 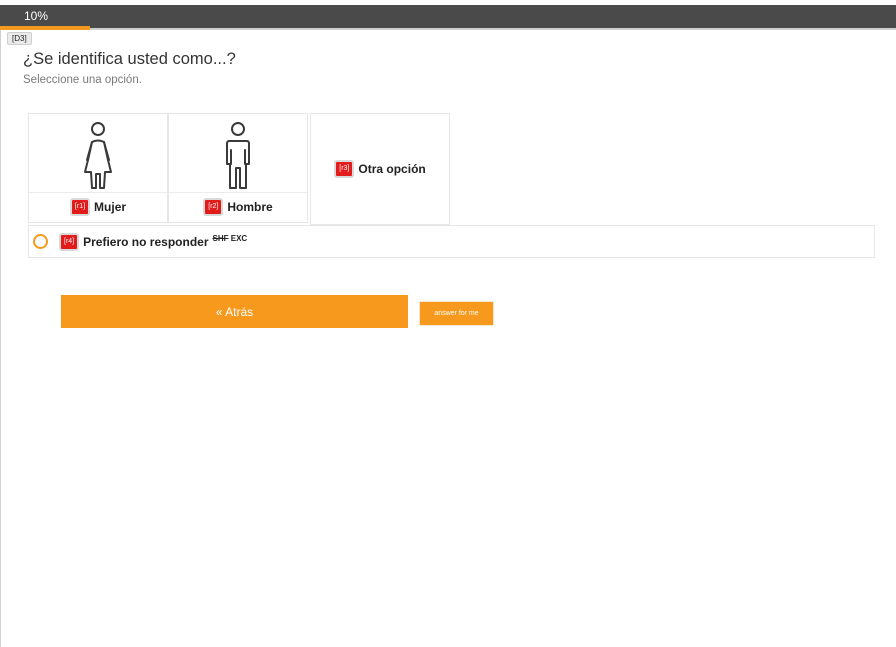 I want to click on choice-otra-opcion: [r3] Otra opción, so click(x=380, y=169).